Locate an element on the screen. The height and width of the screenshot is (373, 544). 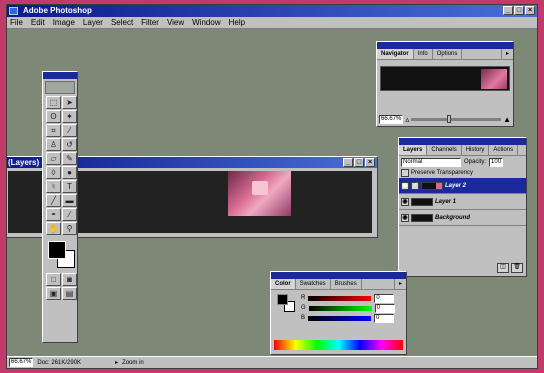
stamp-icon: ♙ is located at coordinates (53, 144).